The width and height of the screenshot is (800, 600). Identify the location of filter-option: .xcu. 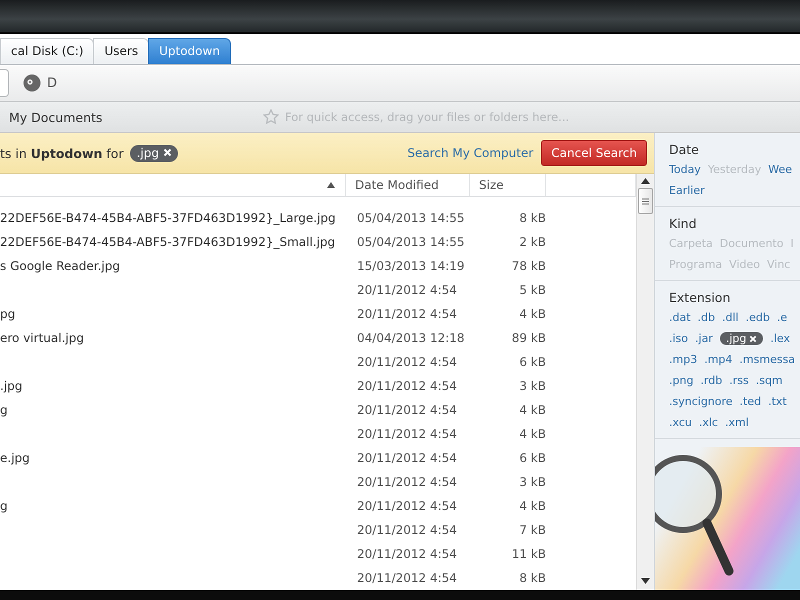
(680, 422).